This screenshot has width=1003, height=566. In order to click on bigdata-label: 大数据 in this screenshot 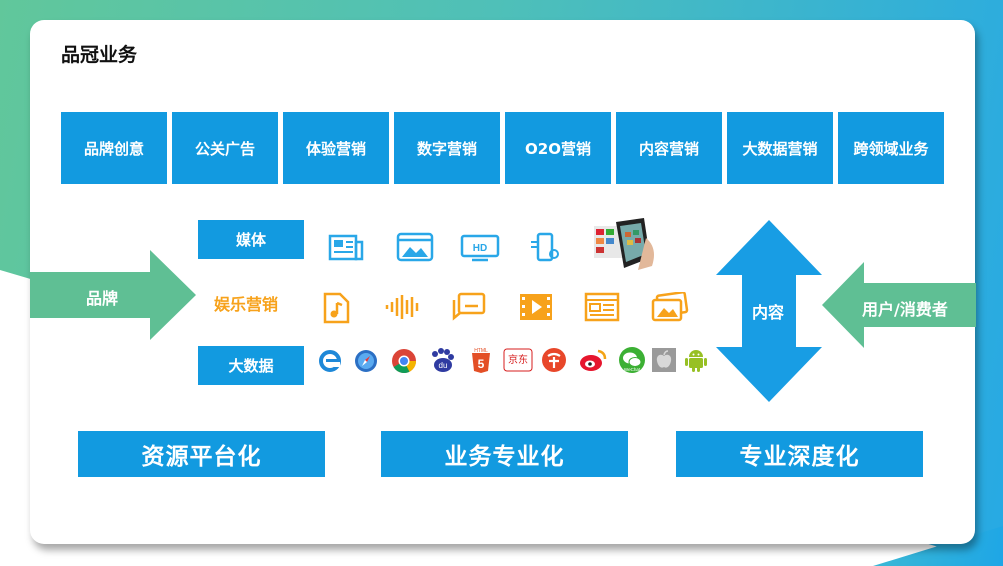, I will do `click(251, 365)`.